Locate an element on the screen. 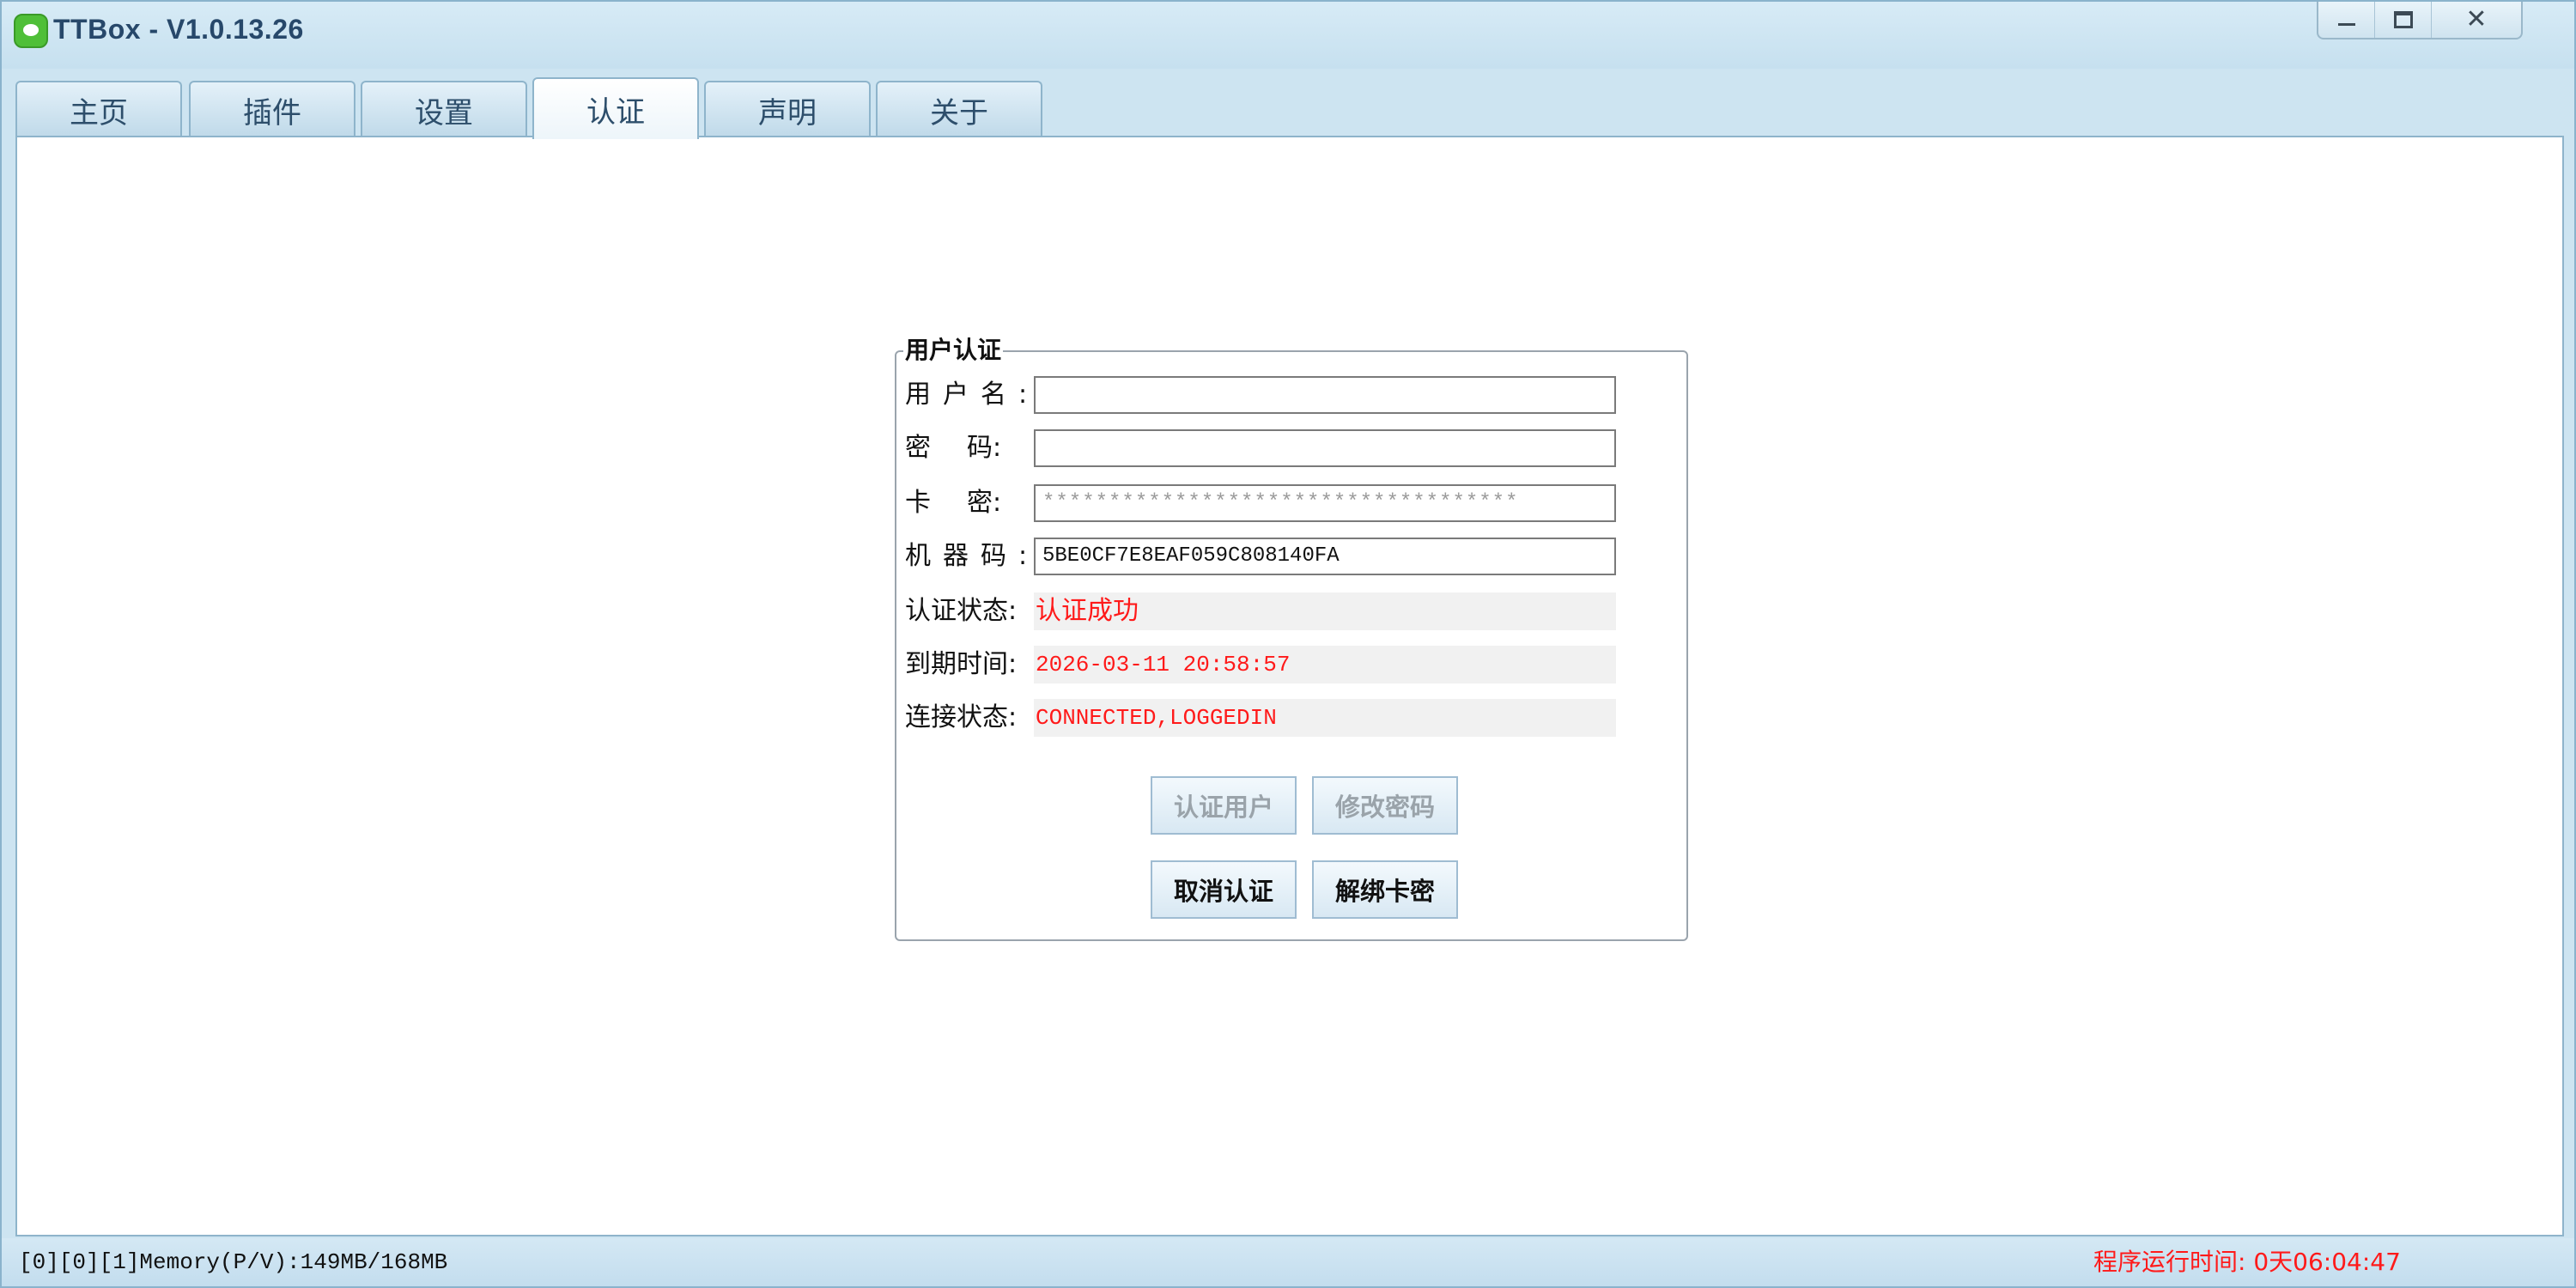  close-icon: ✕ is located at coordinates (2477, 19).